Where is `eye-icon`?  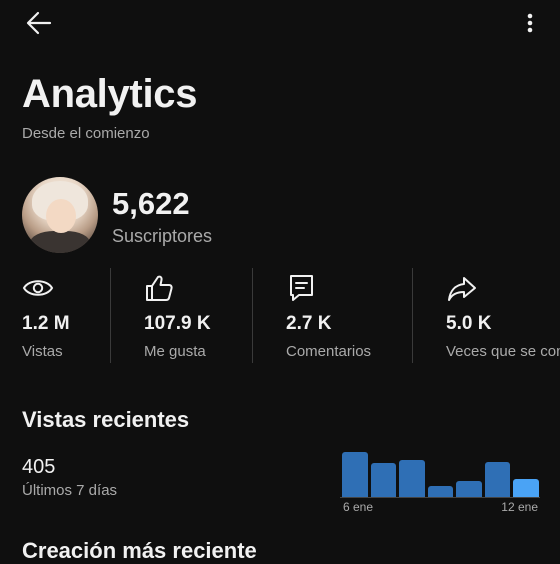
eye-icon is located at coordinates (38, 288).